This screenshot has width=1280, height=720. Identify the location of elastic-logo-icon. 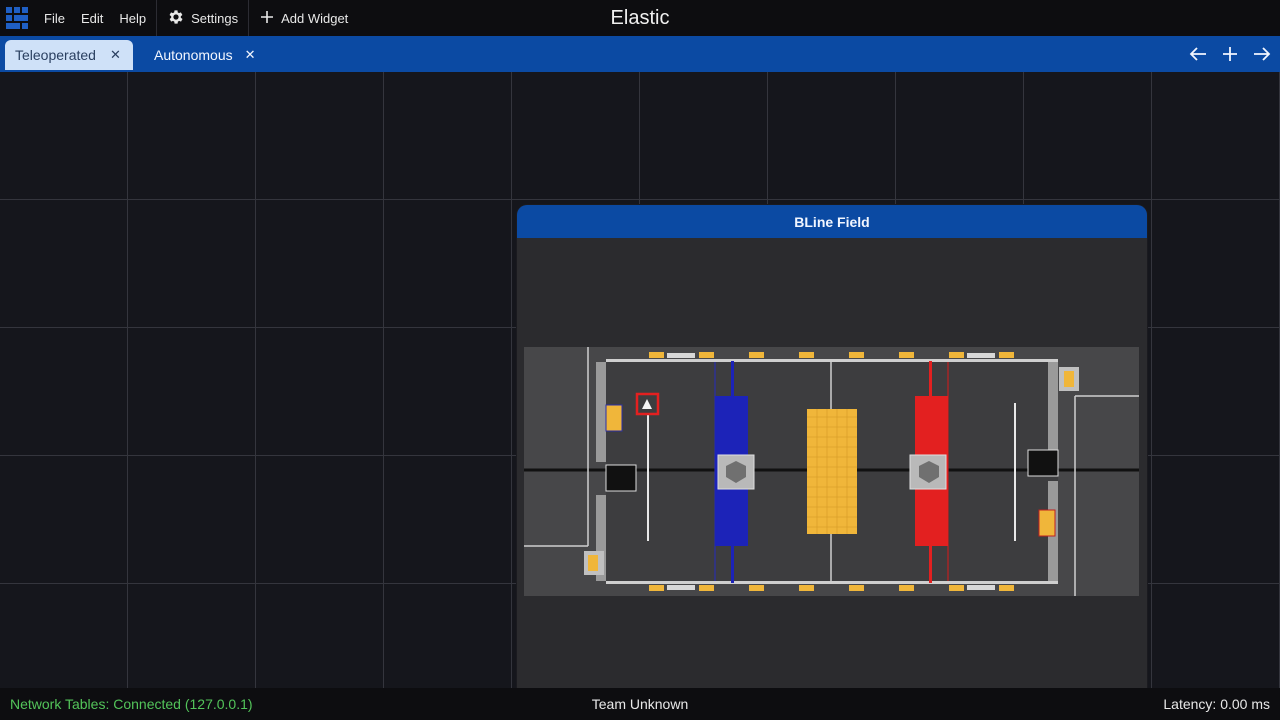
(17, 18).